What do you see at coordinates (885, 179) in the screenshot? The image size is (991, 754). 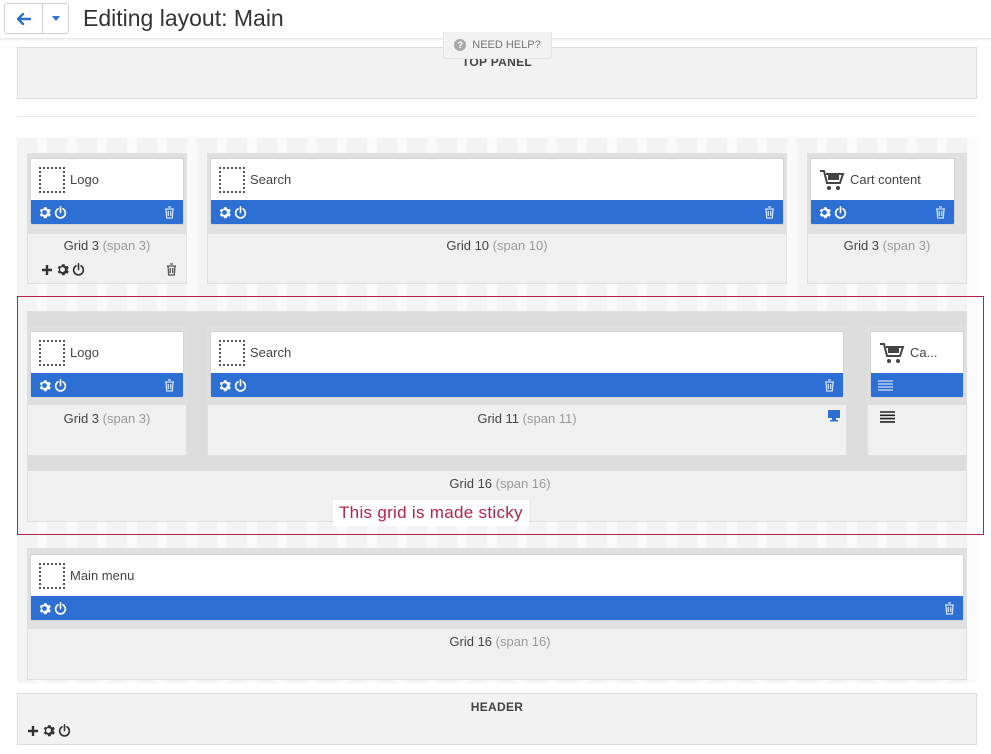 I see `block-title: Cart content` at bounding box center [885, 179].